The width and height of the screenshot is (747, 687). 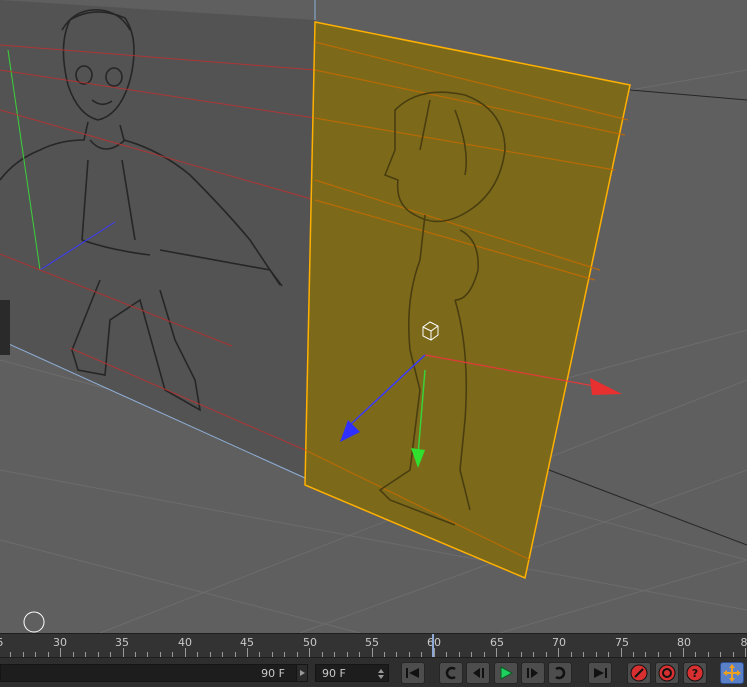 I want to click on tick-label: 80, so click(x=684, y=642).